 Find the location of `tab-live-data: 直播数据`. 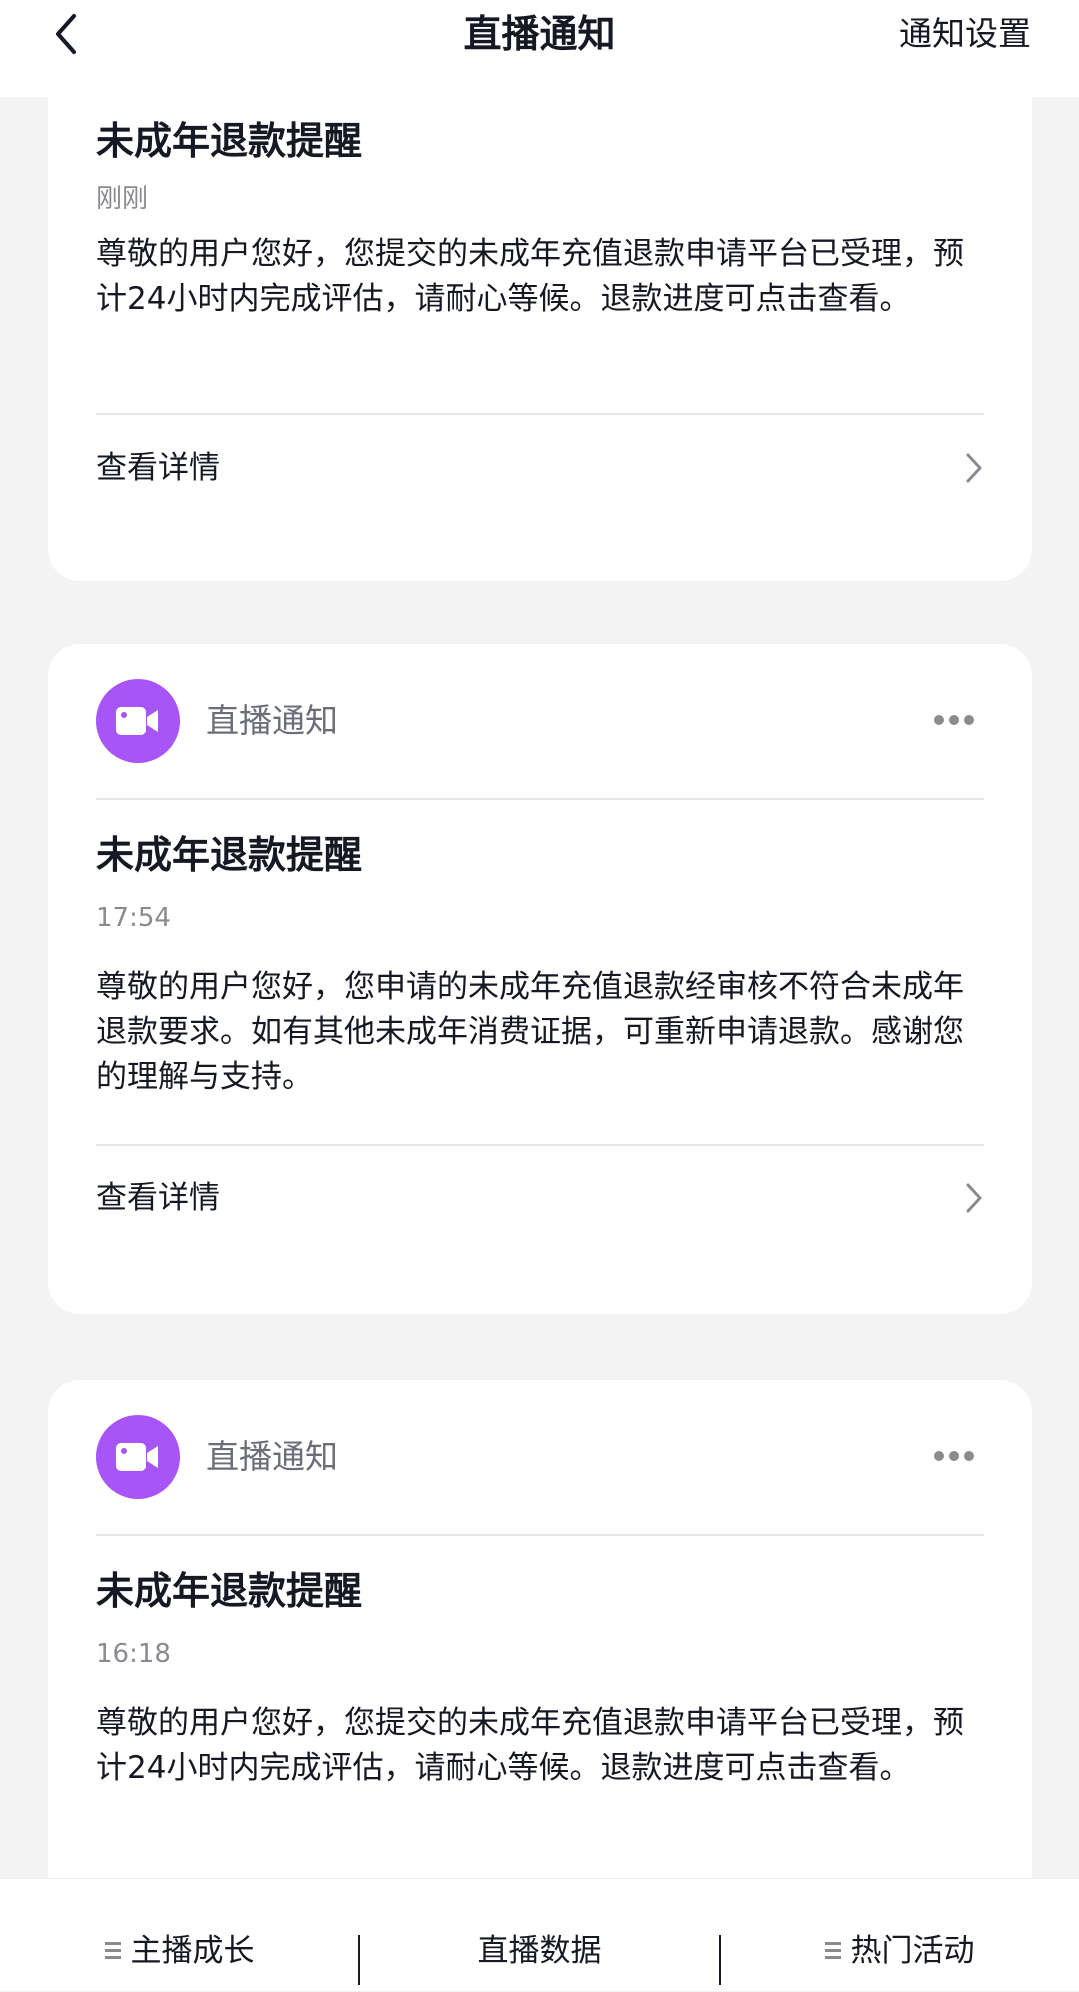

tab-live-data: 直播数据 is located at coordinates (539, 1935).